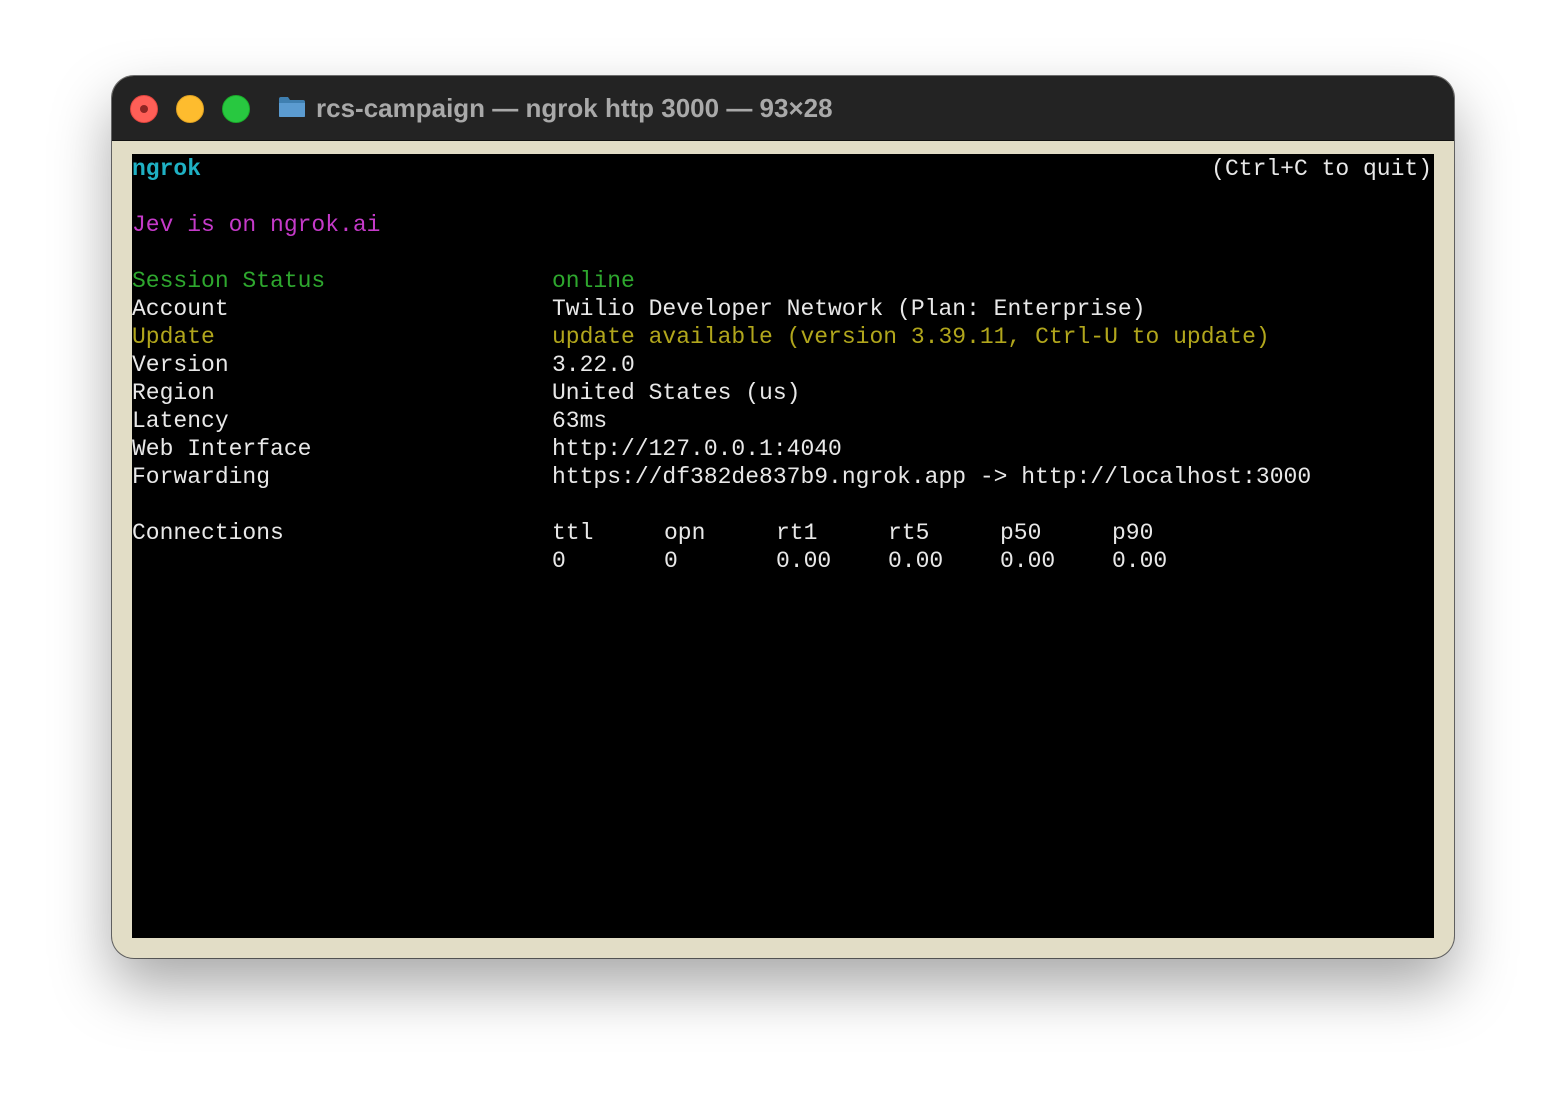  I want to click on quit-hint: (Ctrl+C to quit), so click(1321, 169).